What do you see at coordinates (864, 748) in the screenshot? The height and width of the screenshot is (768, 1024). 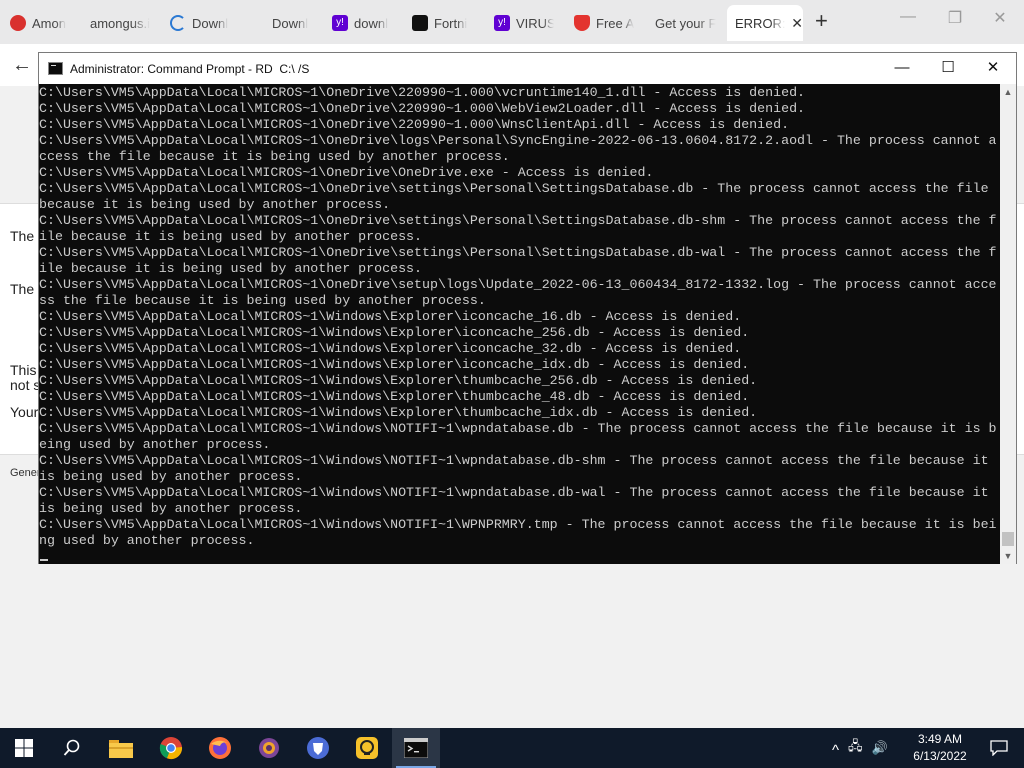 I see `system-tray: ^ 🖧 🔊` at bounding box center [864, 748].